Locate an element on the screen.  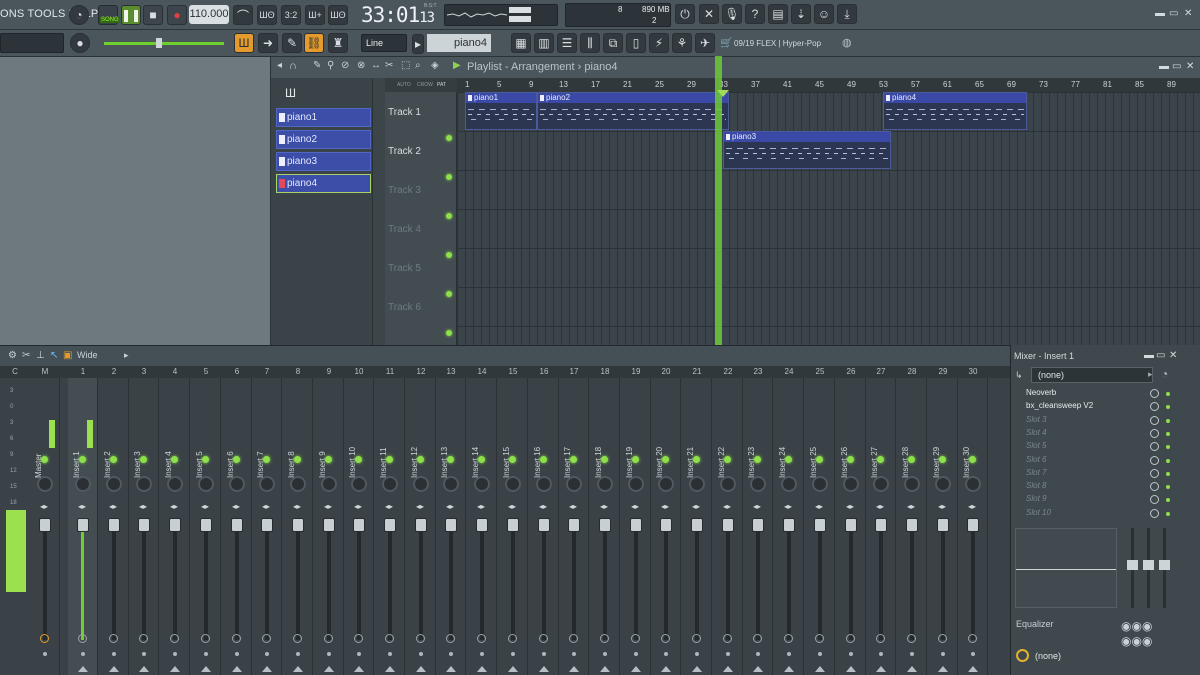
mixer-strip-insert: Insert 12 ◂▸ is located at coordinates (421, 526).